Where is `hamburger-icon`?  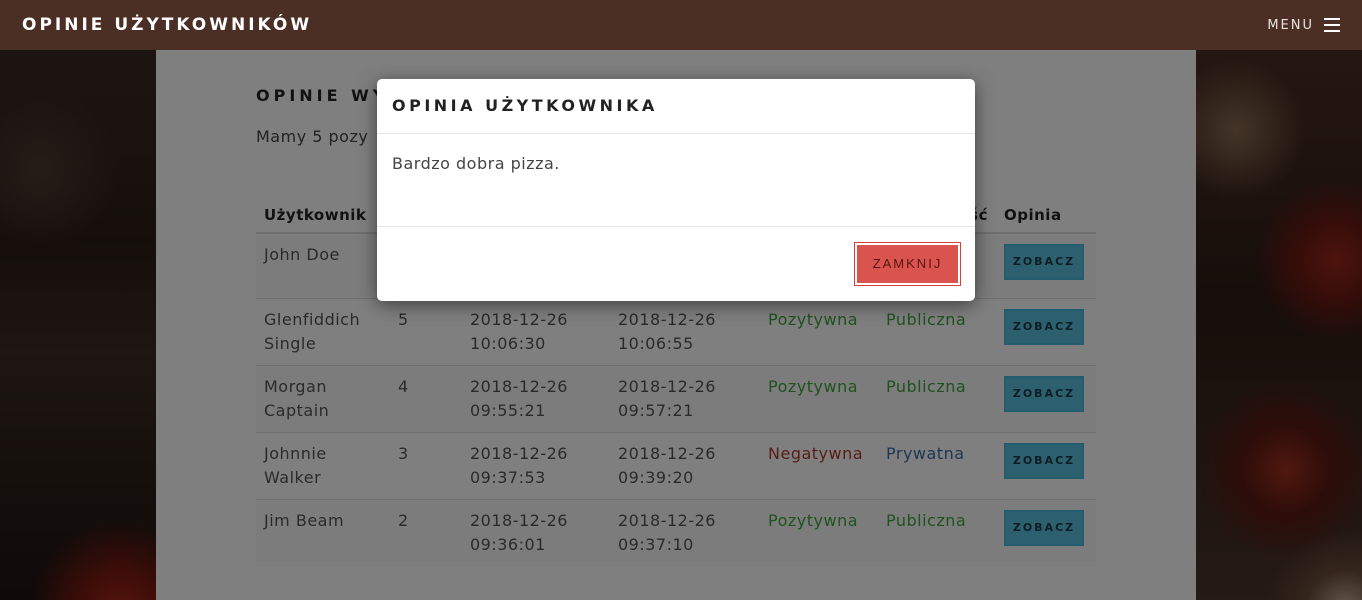
hamburger-icon is located at coordinates (1332, 25).